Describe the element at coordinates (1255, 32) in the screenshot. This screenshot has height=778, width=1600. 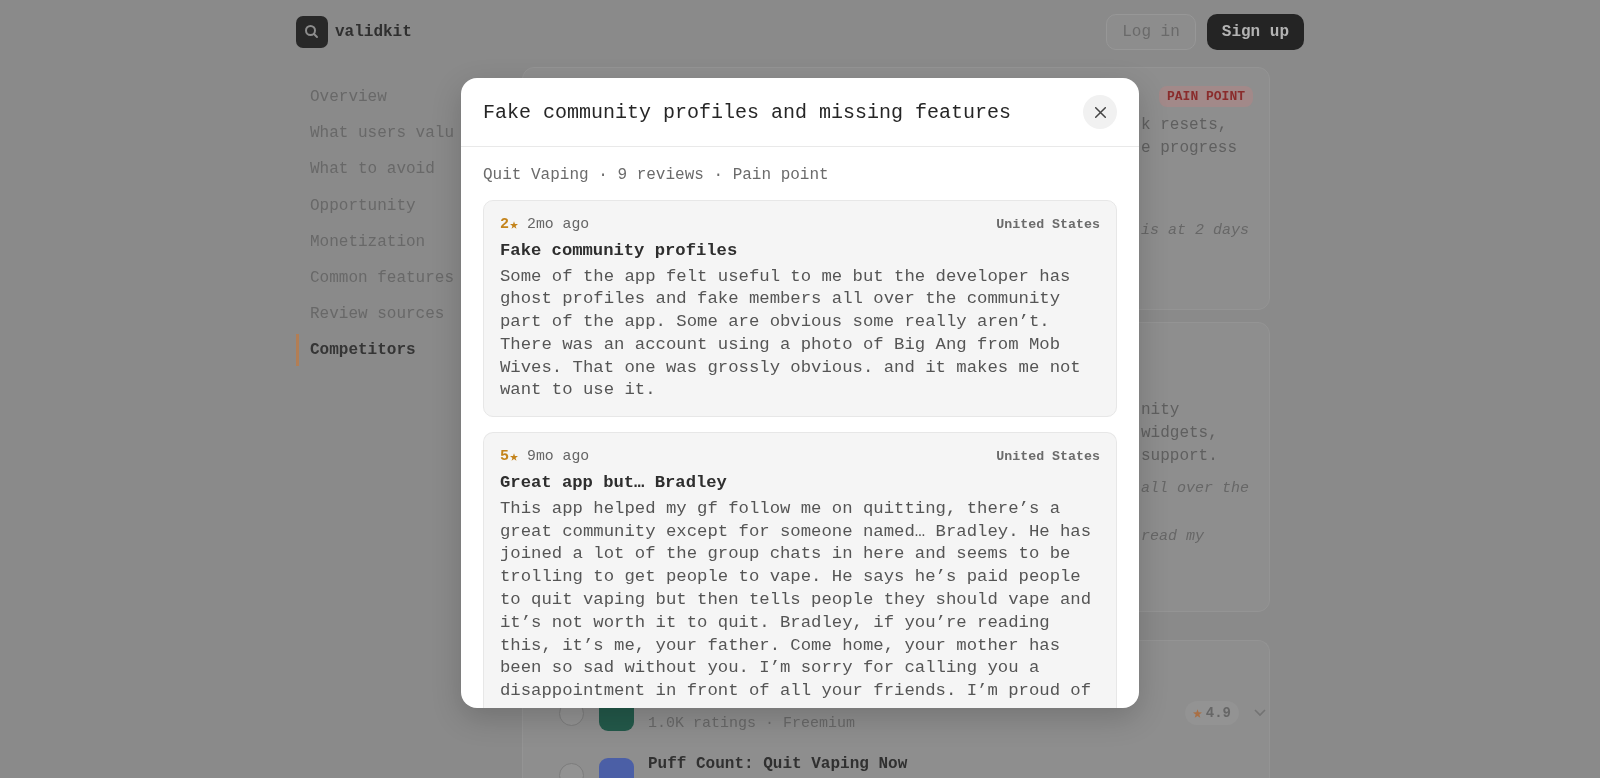
I see `primary-button: Sign up` at that location.